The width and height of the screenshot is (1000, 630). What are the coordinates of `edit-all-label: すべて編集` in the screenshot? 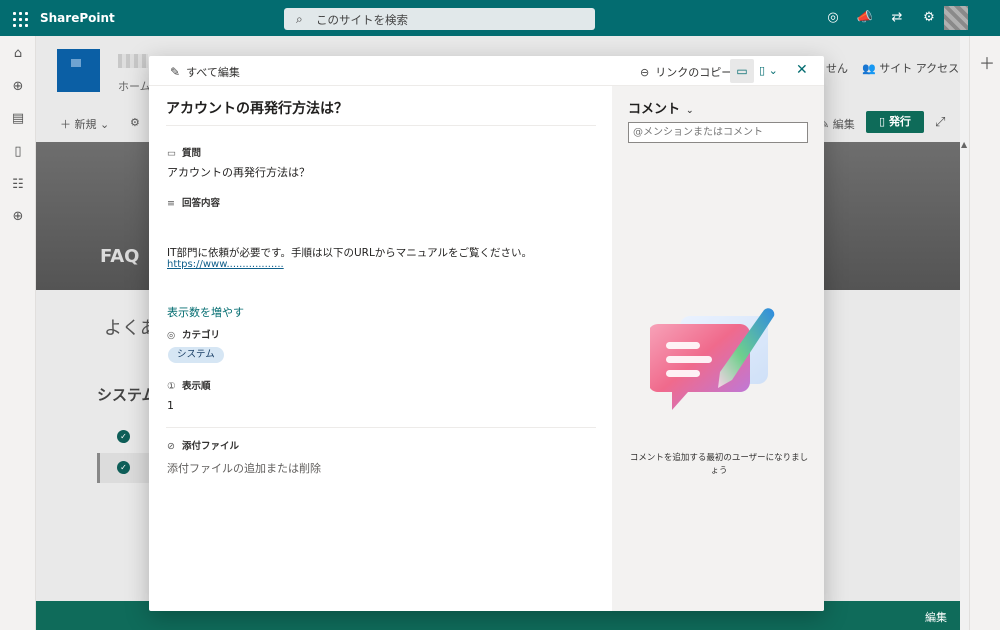 It's located at (213, 72).